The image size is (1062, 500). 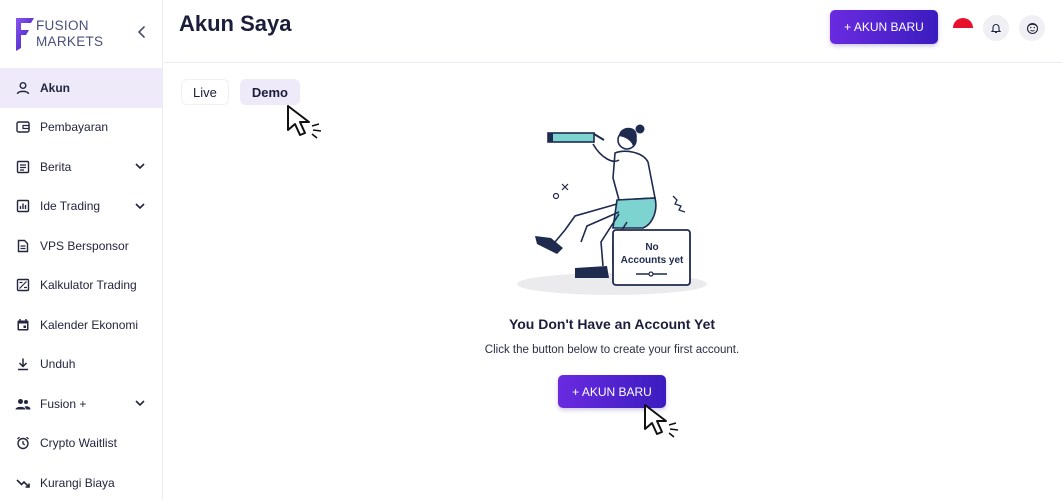 What do you see at coordinates (23, 246) in the screenshot?
I see `document-icon` at bounding box center [23, 246].